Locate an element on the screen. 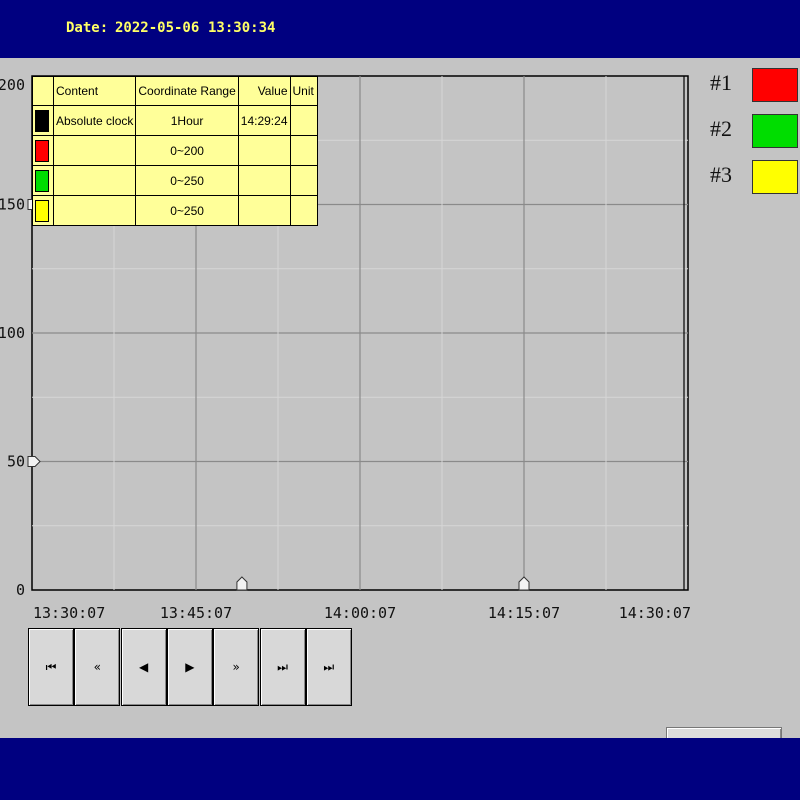  go-to-start-button: ⏮ is located at coordinates (51, 667).